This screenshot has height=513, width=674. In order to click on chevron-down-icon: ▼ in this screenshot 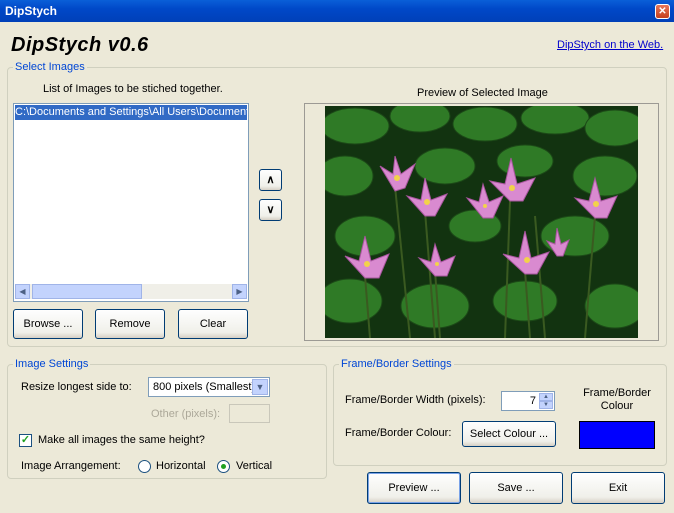, I will do `click(260, 387)`.